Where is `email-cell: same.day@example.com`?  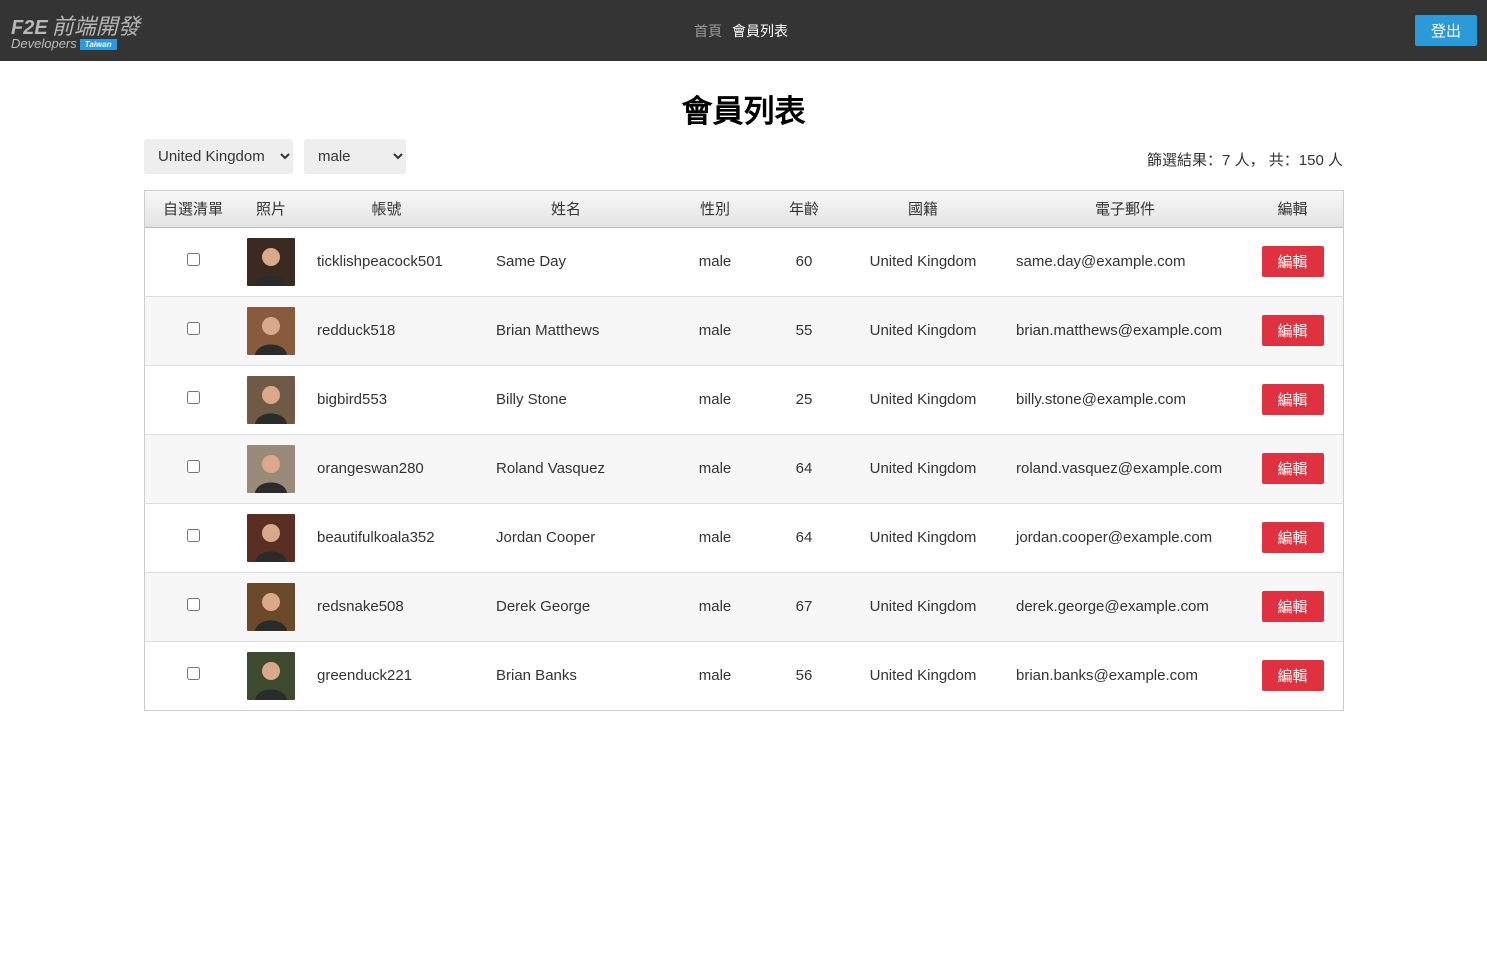
email-cell: same.day@example.com is located at coordinates (1101, 261).